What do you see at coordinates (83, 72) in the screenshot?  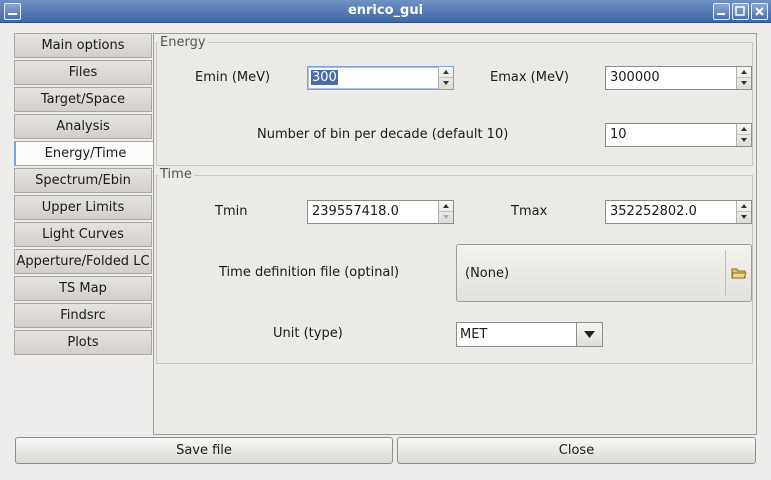 I see `tab-files: Files` at bounding box center [83, 72].